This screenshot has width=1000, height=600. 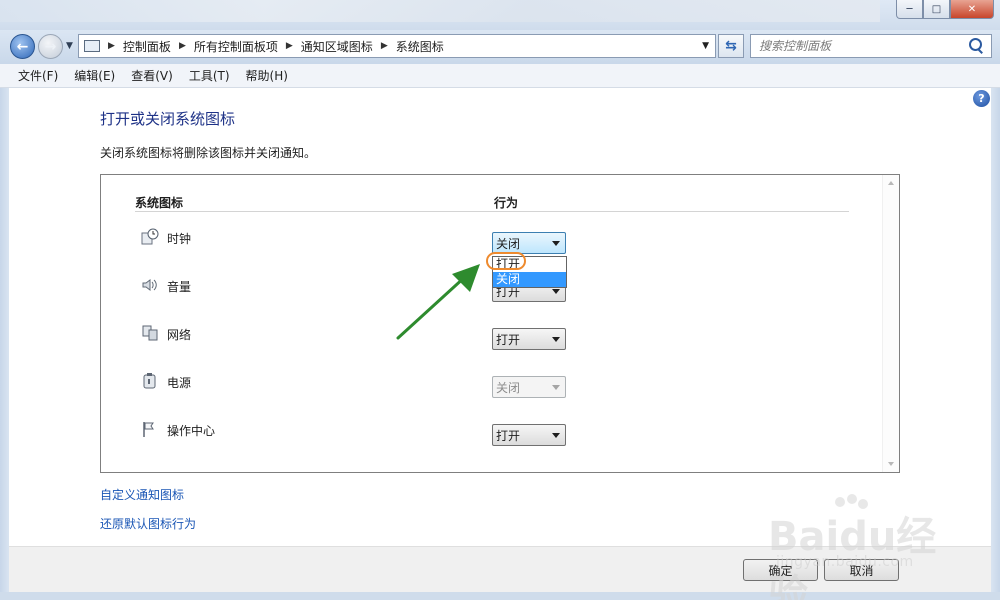 What do you see at coordinates (492, 211) in the screenshot?
I see `header-divider` at bounding box center [492, 211].